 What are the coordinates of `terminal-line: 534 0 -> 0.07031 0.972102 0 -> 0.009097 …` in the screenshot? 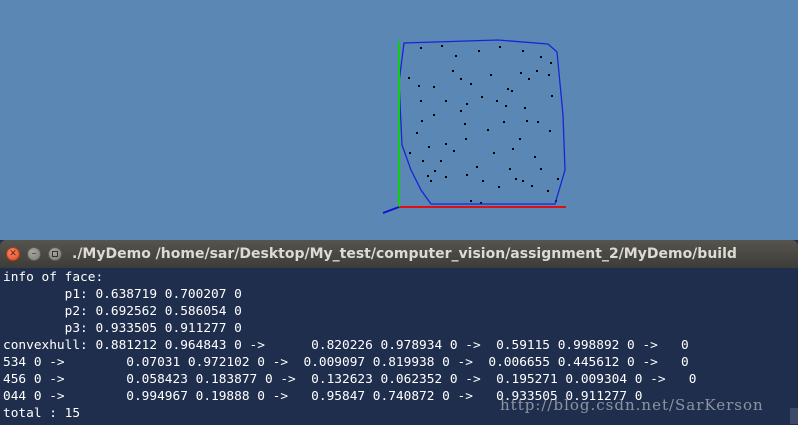 It's located at (346, 362).